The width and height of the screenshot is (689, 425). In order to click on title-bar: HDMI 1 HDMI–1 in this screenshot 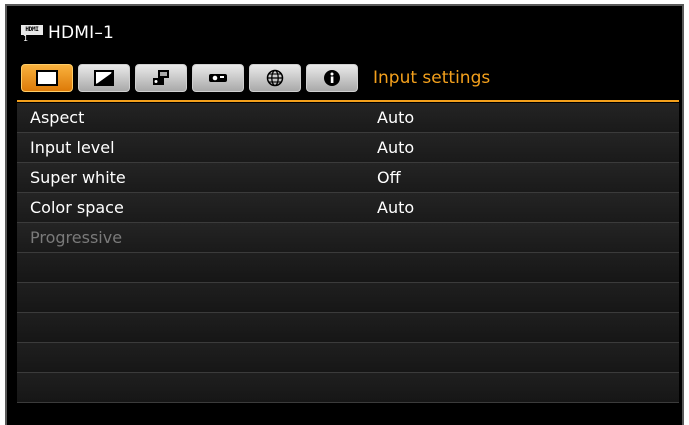, I will do `click(67, 33)`.